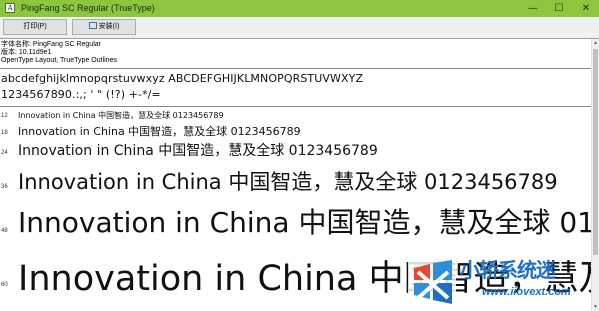  What do you see at coordinates (109, 26) in the screenshot?
I see `install-label: 安装(I)` at bounding box center [109, 26].